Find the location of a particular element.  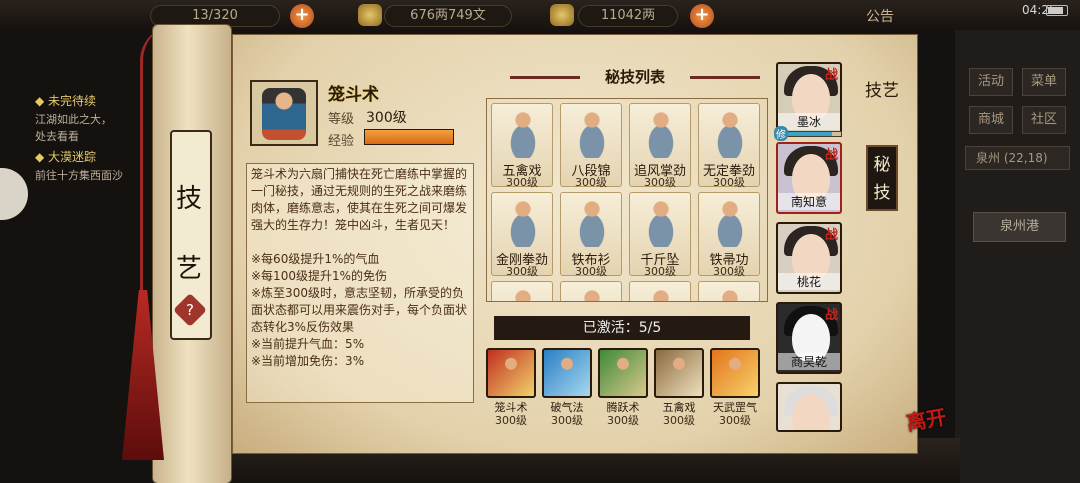

active-skill-slot: 天武罡气 300级 is located at coordinates (735, 387).